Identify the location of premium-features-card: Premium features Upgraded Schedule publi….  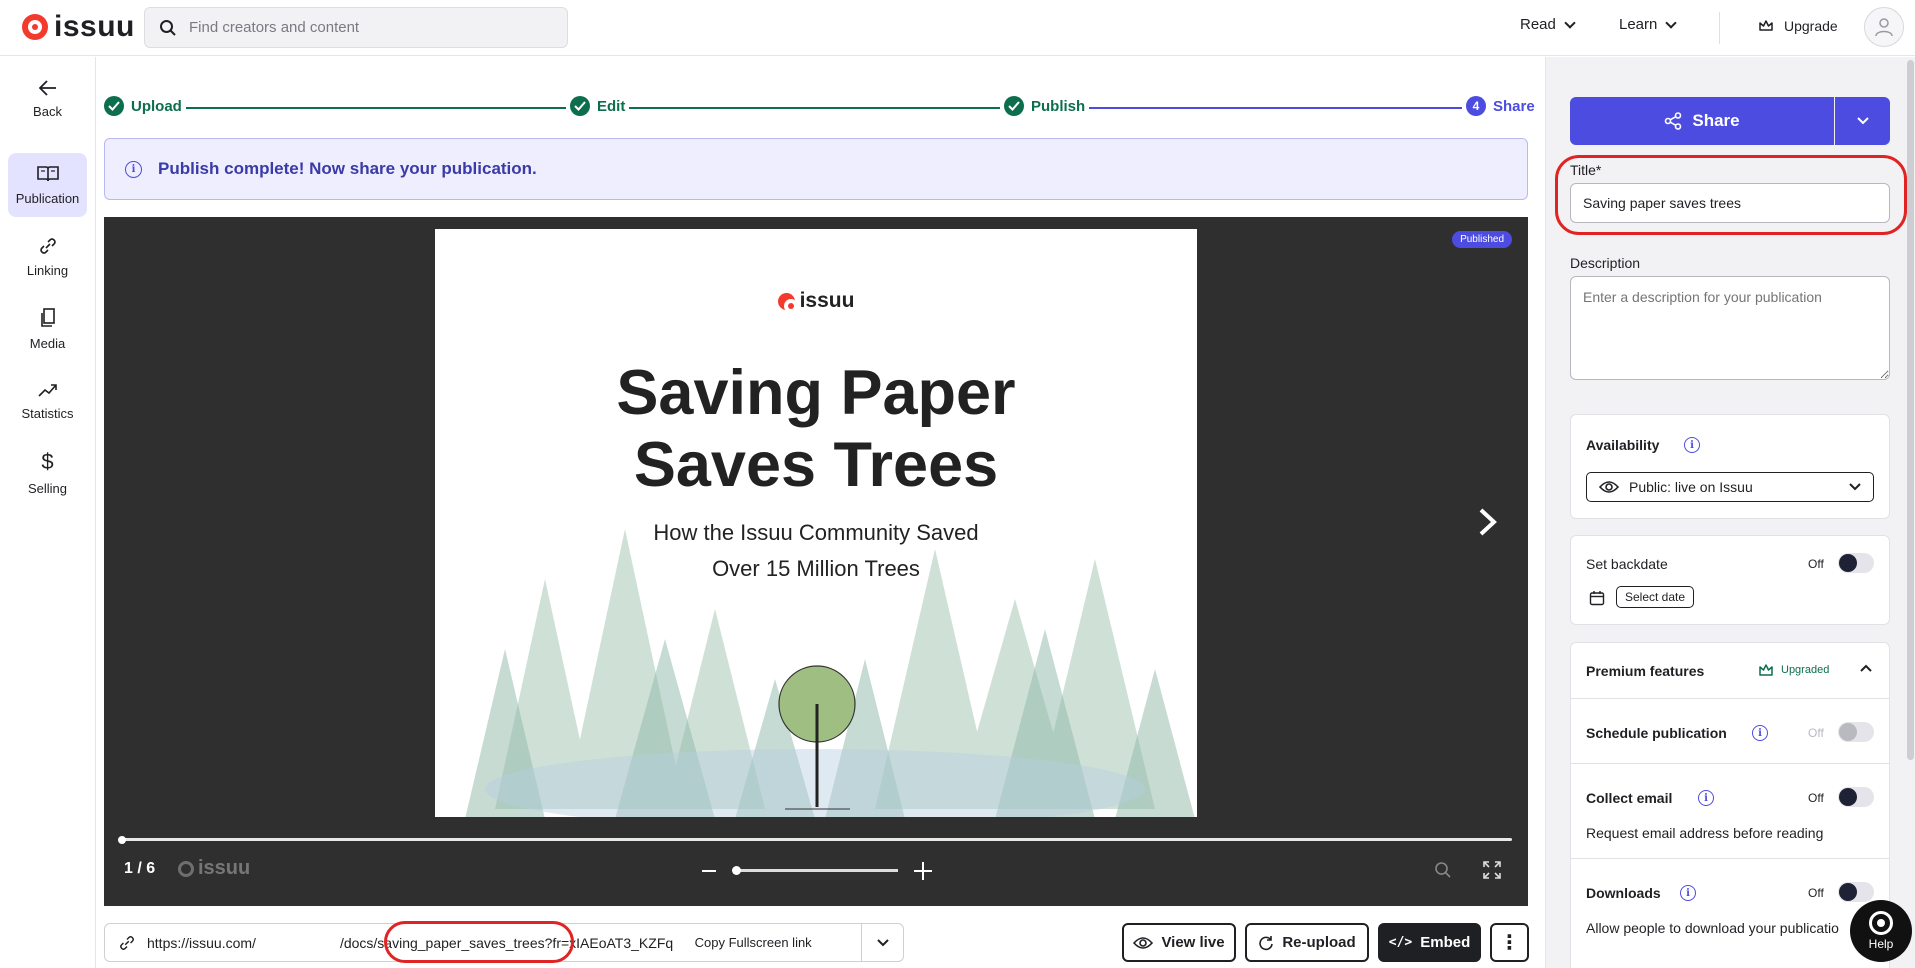
(1730, 805).